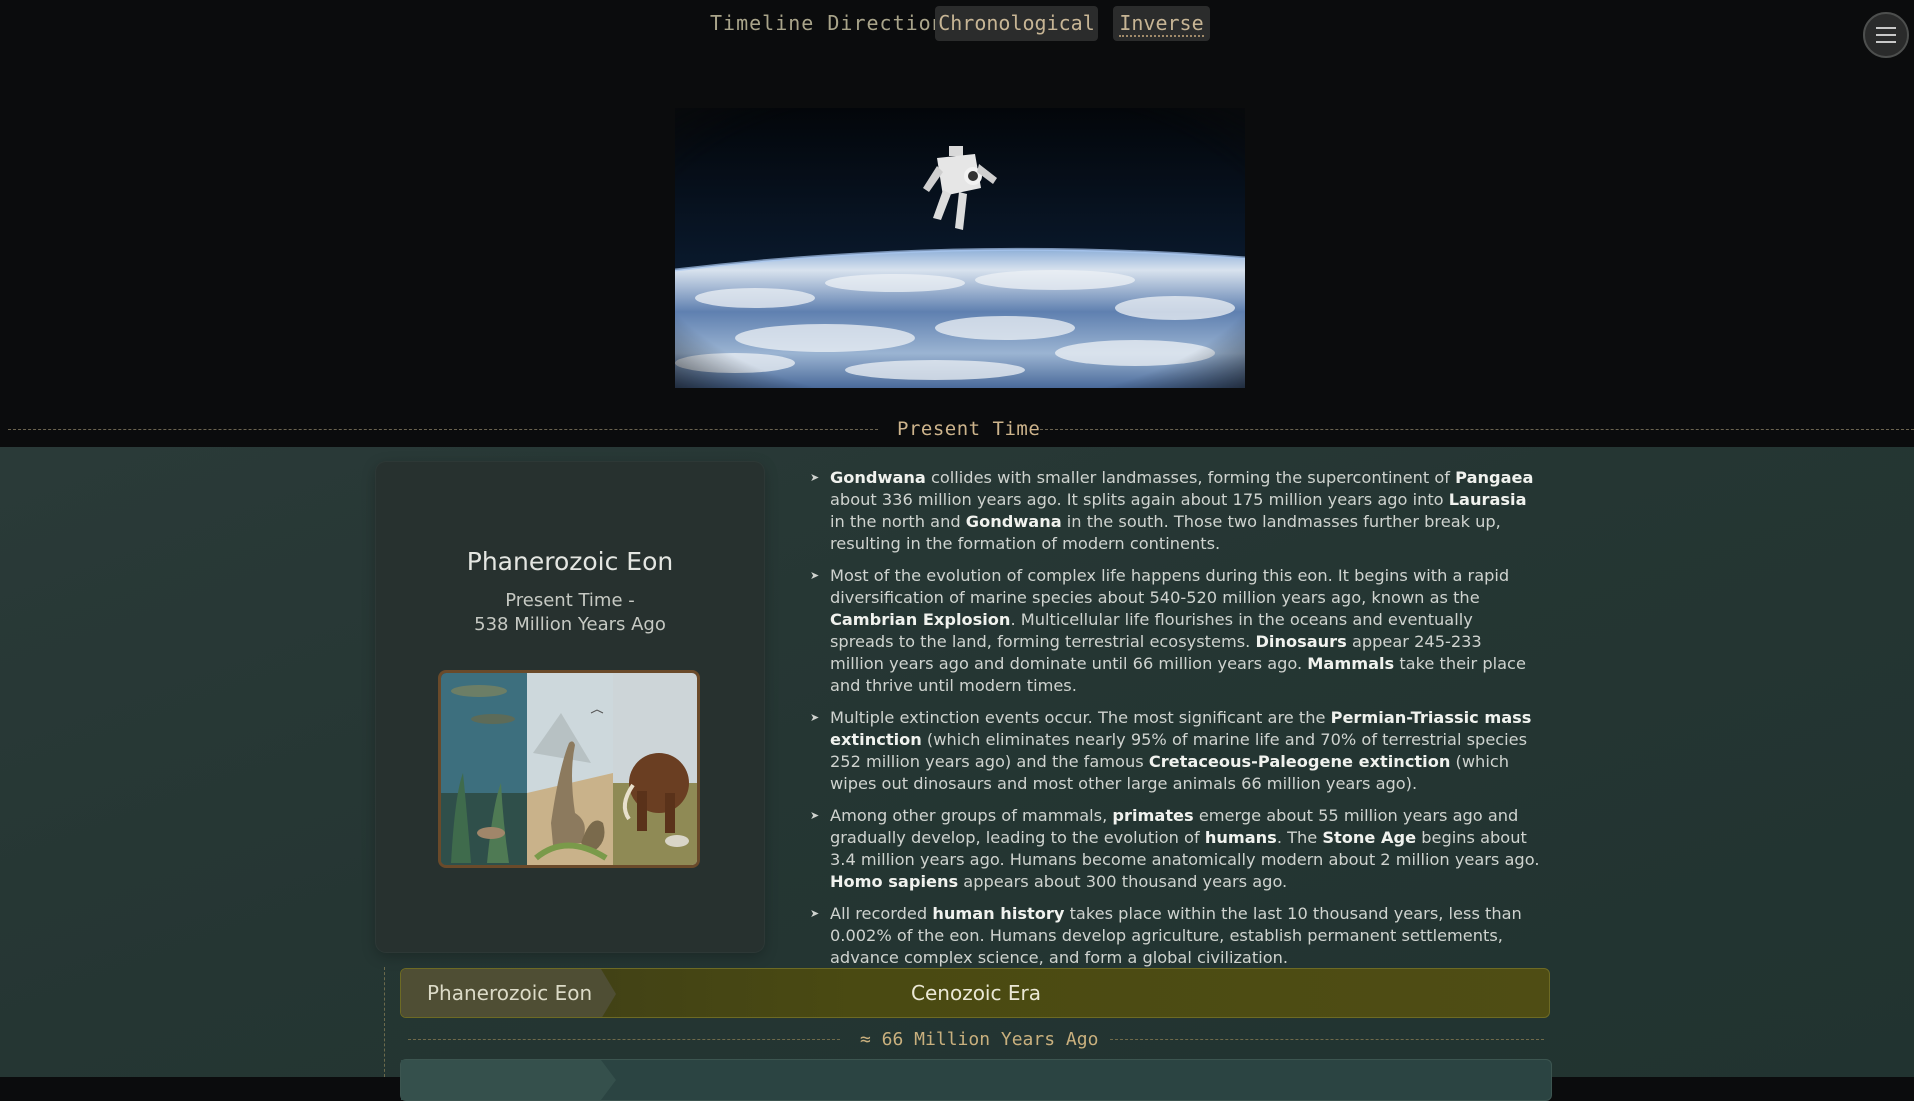 The width and height of the screenshot is (1914, 1101). What do you see at coordinates (834, 23) in the screenshot?
I see `timeline-direction-label: Timeline Direction:` at bounding box center [834, 23].